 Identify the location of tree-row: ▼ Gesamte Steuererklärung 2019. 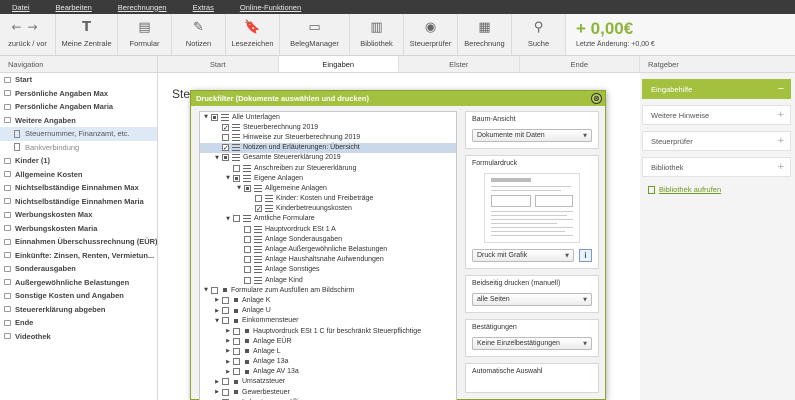
(328, 158).